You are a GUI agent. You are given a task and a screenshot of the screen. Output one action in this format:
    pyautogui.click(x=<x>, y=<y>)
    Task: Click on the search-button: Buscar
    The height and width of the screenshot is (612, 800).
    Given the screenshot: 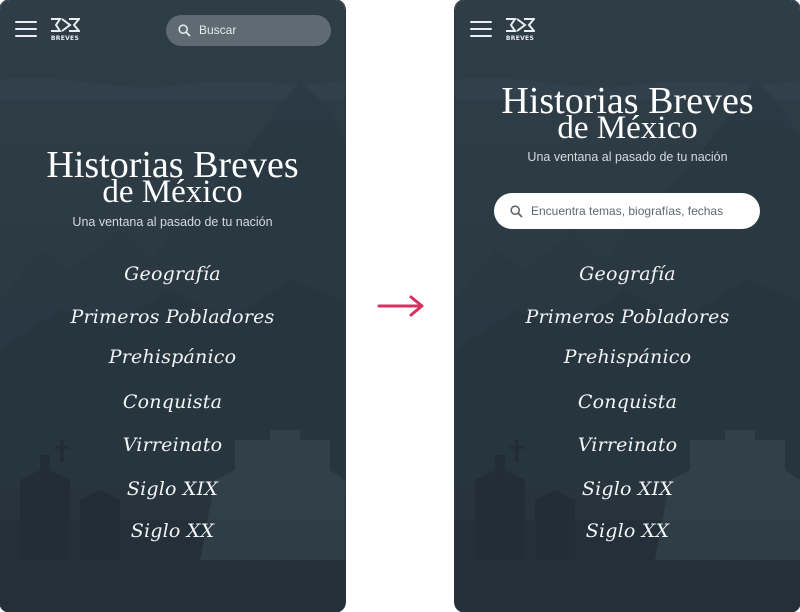 What is the action you would take?
    pyautogui.click(x=248, y=30)
    